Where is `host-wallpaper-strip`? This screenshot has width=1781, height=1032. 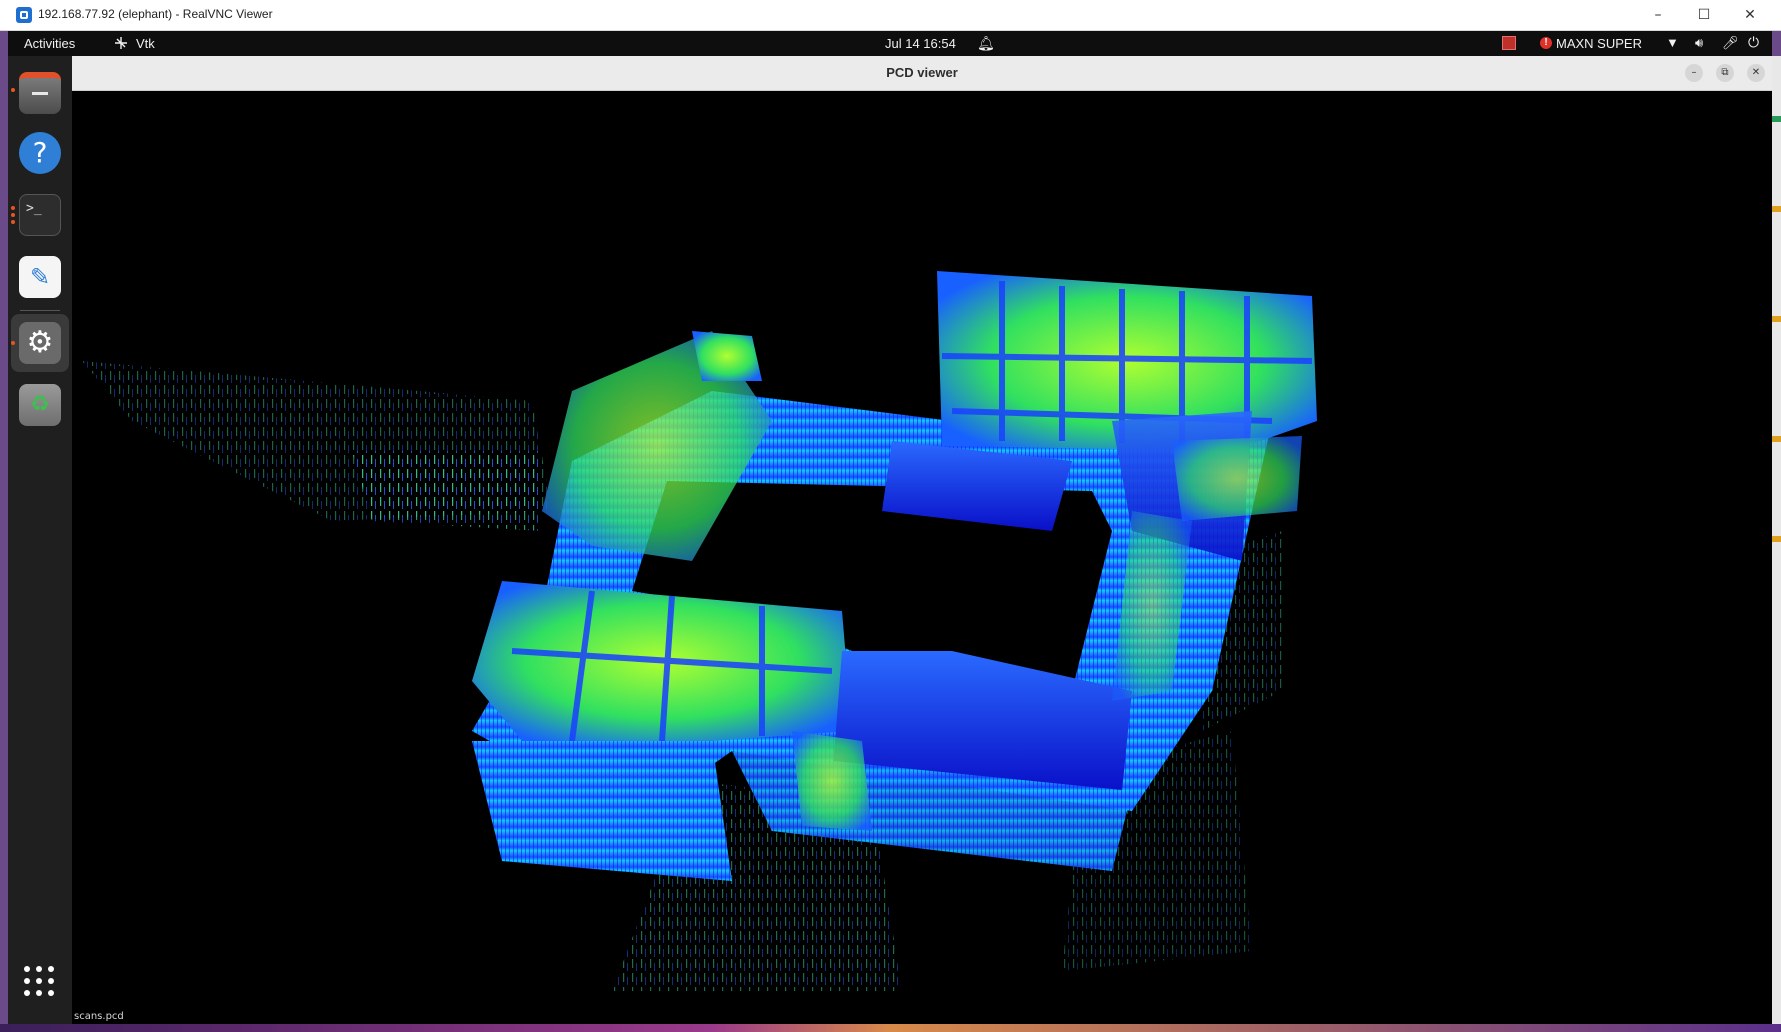 host-wallpaper-strip is located at coordinates (890, 1028).